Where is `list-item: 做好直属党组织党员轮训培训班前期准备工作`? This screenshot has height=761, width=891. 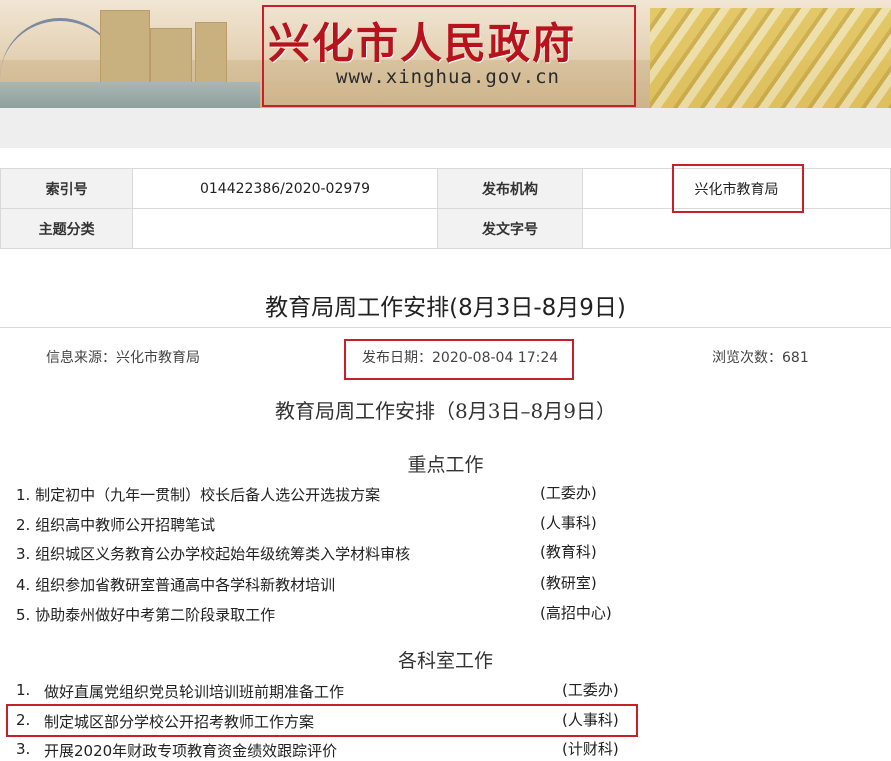 list-item: 做好直属党组织党员轮训培训班前期准备工作 is located at coordinates (194, 692).